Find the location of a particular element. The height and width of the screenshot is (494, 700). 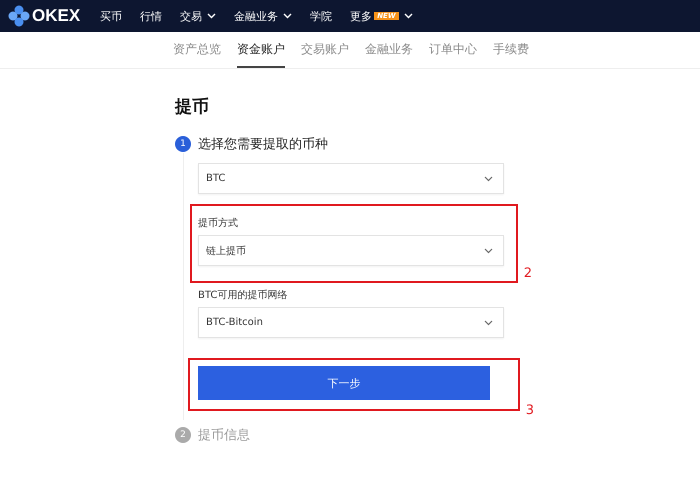

nav-link: 更多 is located at coordinates (361, 16).